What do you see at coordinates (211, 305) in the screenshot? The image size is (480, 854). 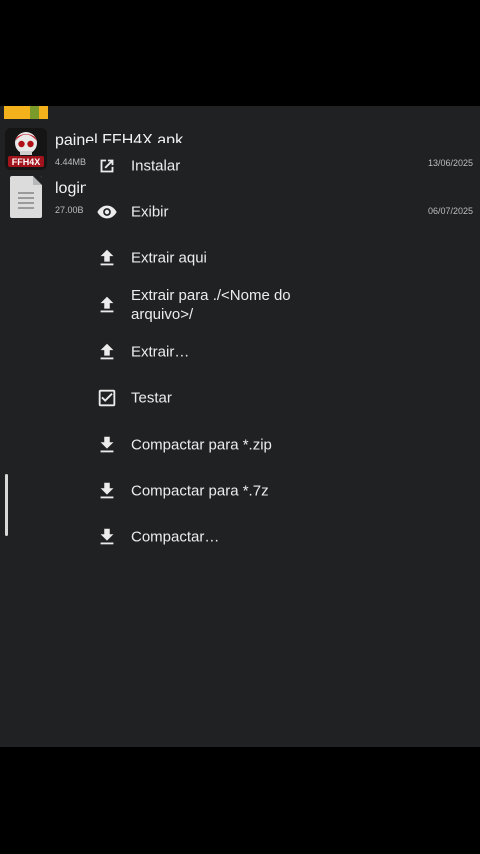 I see `menu-item-label: Extrair para ./<Nome do arquivo>/` at bounding box center [211, 305].